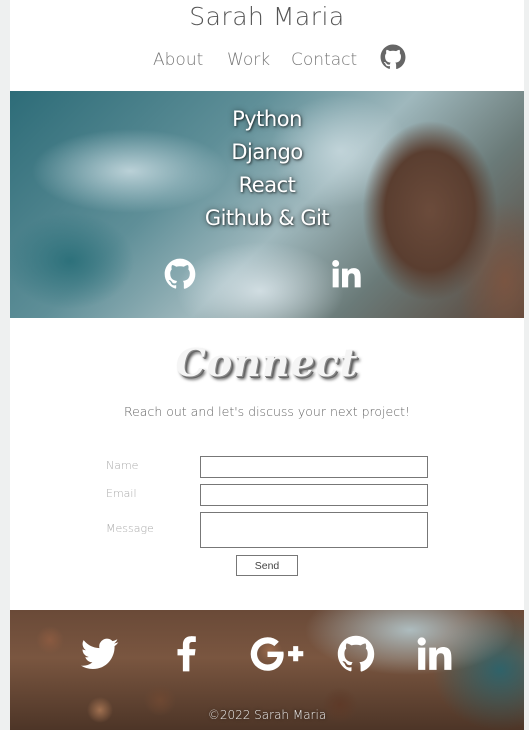 The image size is (529, 730). What do you see at coordinates (187, 654) in the screenshot?
I see `facebook-icon` at bounding box center [187, 654].